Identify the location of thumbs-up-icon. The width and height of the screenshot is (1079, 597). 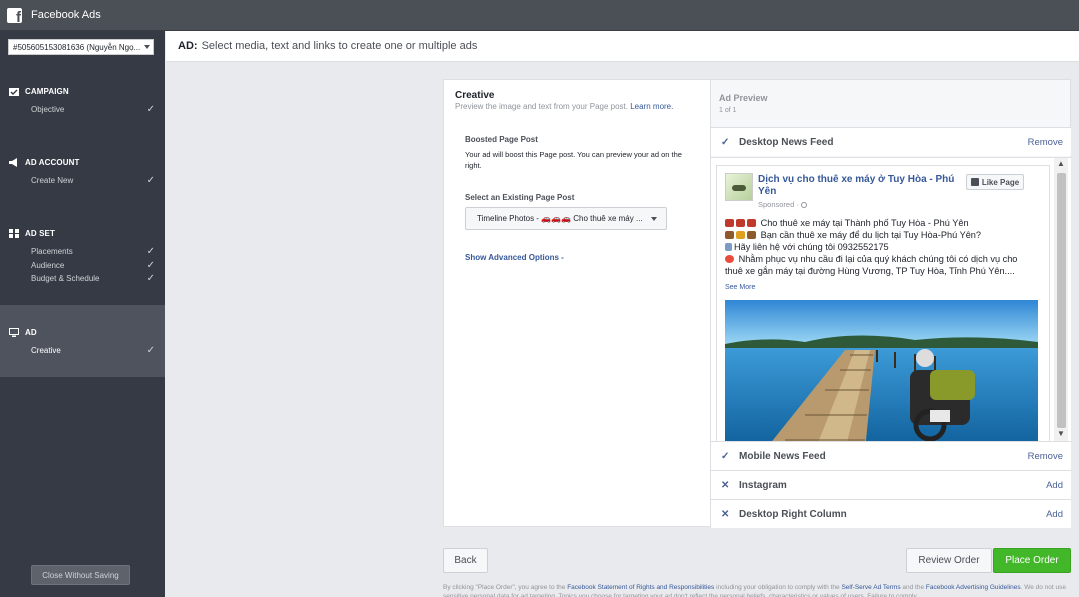
(974, 182).